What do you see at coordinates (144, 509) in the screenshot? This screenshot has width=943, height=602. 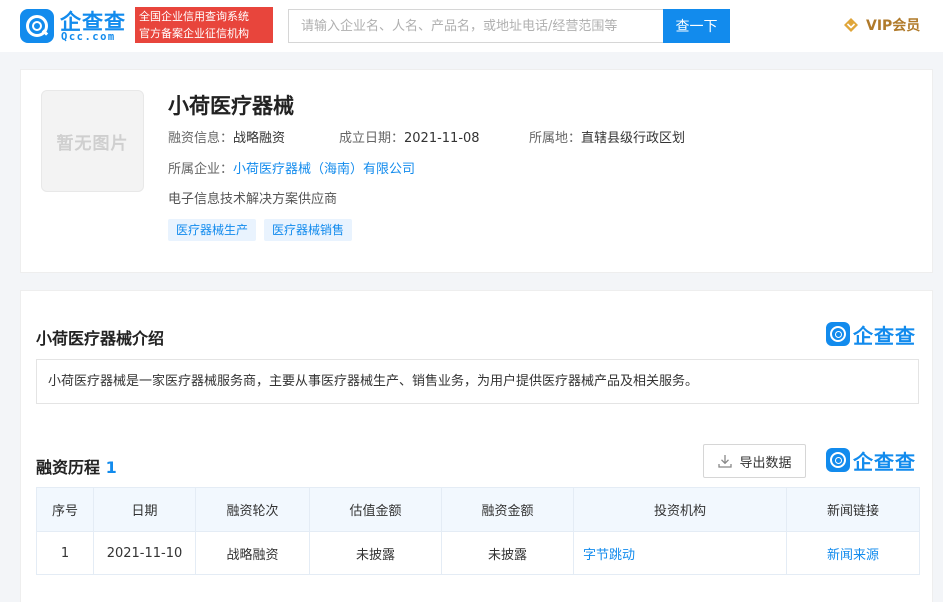 I see `column-header: 日期` at bounding box center [144, 509].